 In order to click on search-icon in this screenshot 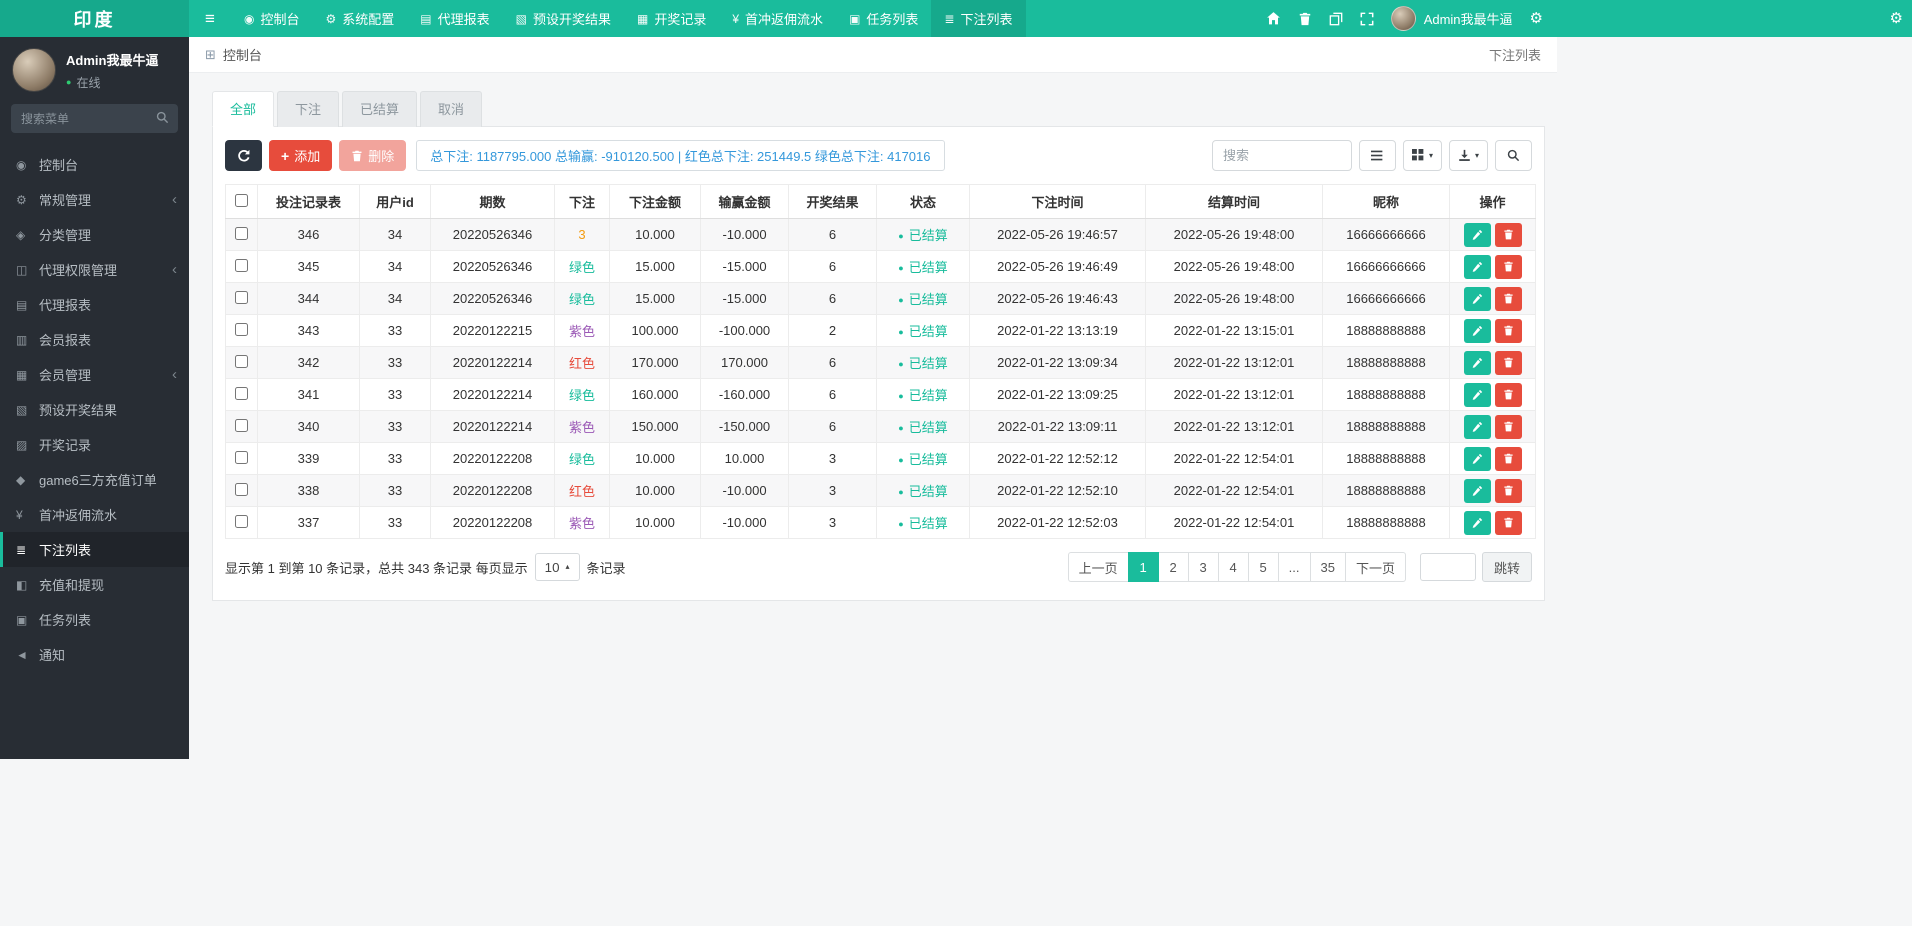, I will do `click(162, 117)`.